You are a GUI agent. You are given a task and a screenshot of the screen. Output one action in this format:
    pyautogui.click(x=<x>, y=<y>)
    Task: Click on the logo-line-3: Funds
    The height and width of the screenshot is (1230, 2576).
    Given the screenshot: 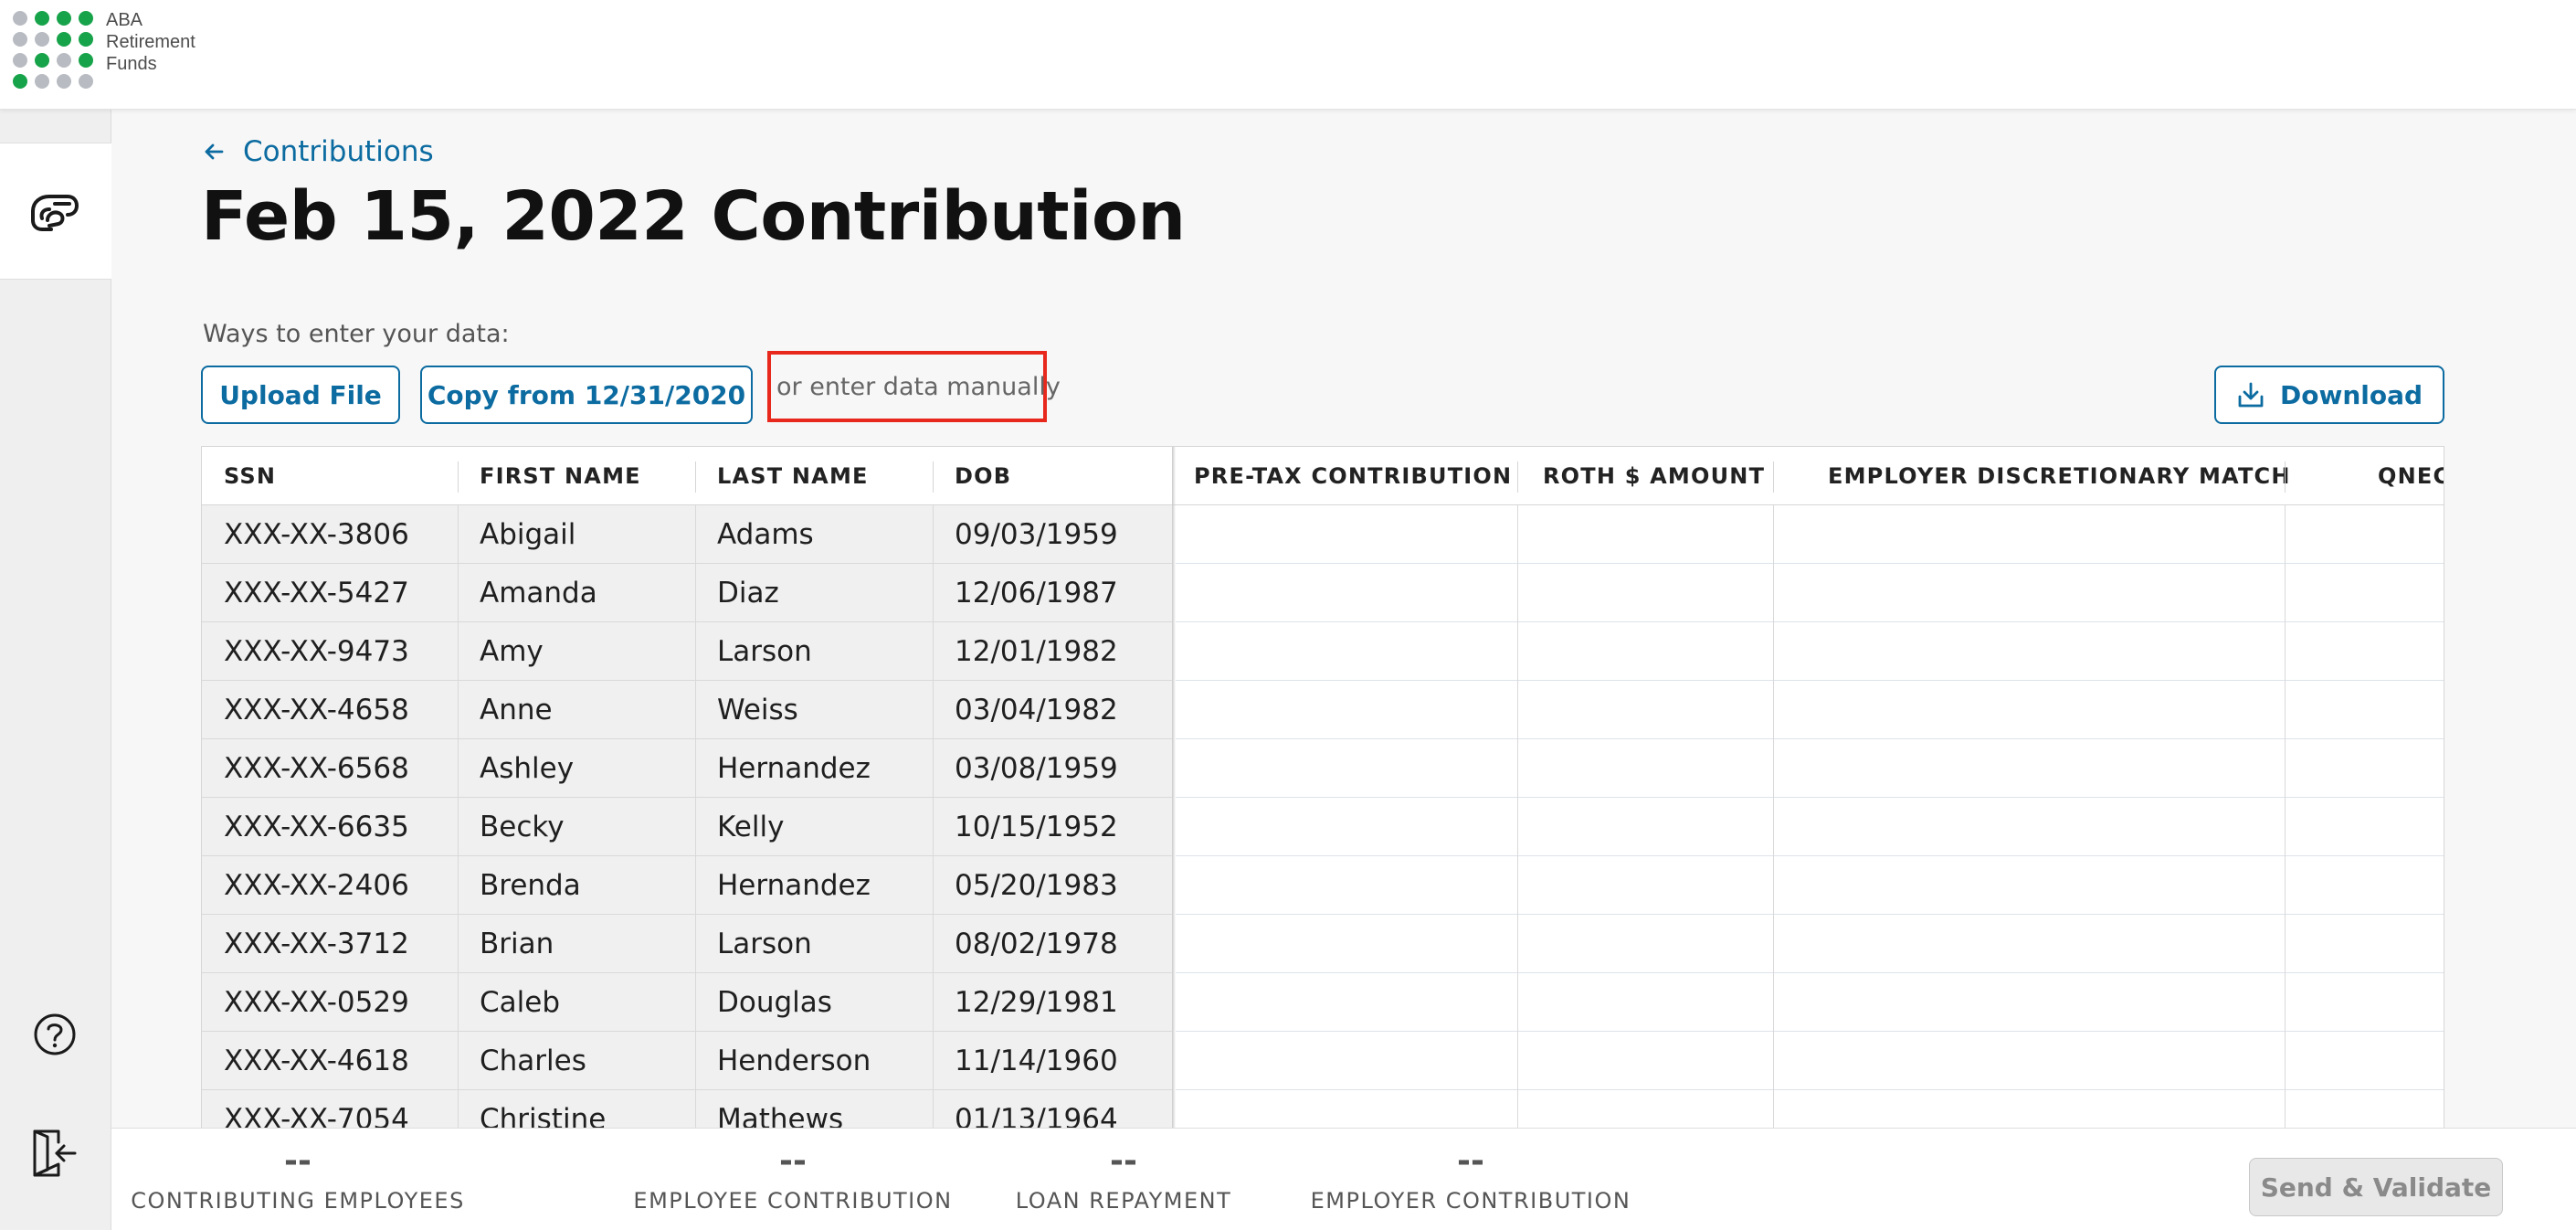 What is the action you would take?
    pyautogui.click(x=131, y=64)
    